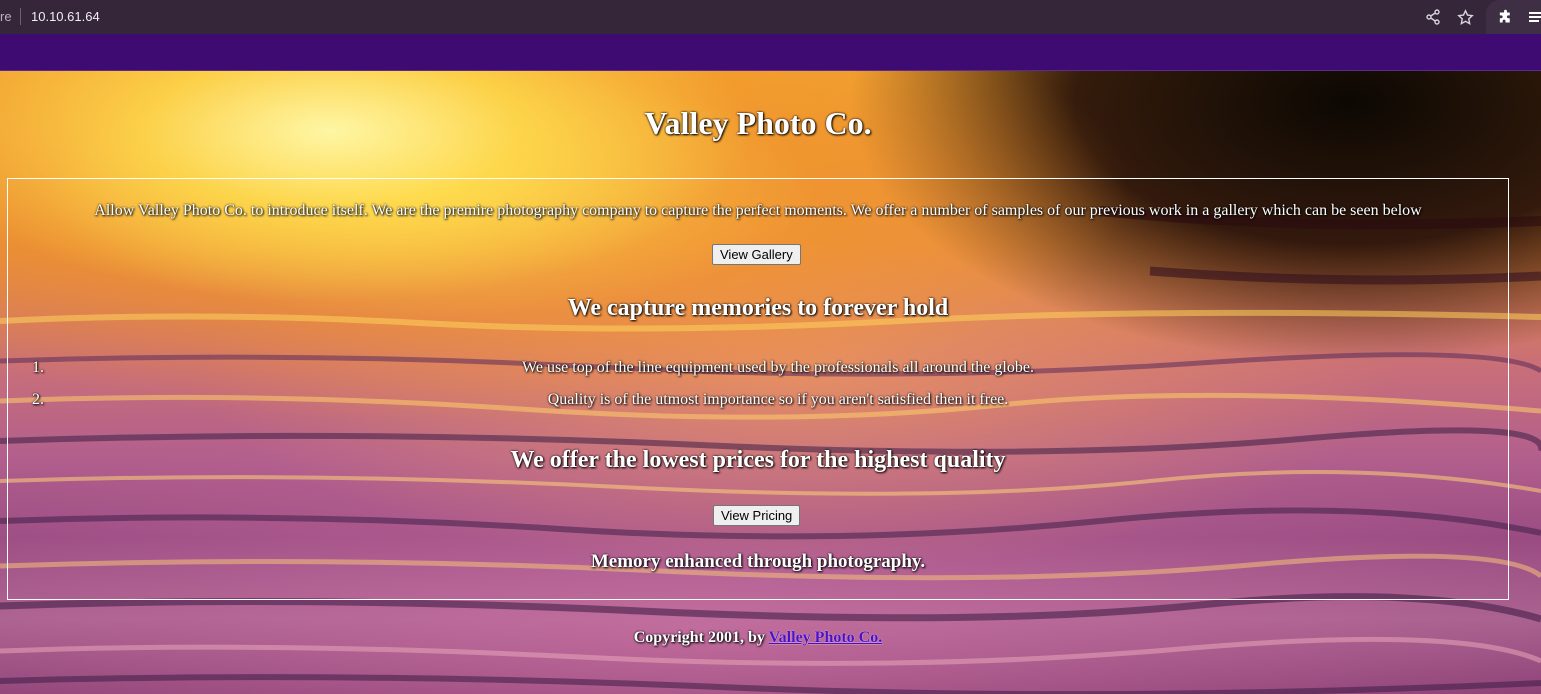 The image size is (1541, 694). What do you see at coordinates (758, 123) in the screenshot?
I see `page-title: Valley Photo Co.` at bounding box center [758, 123].